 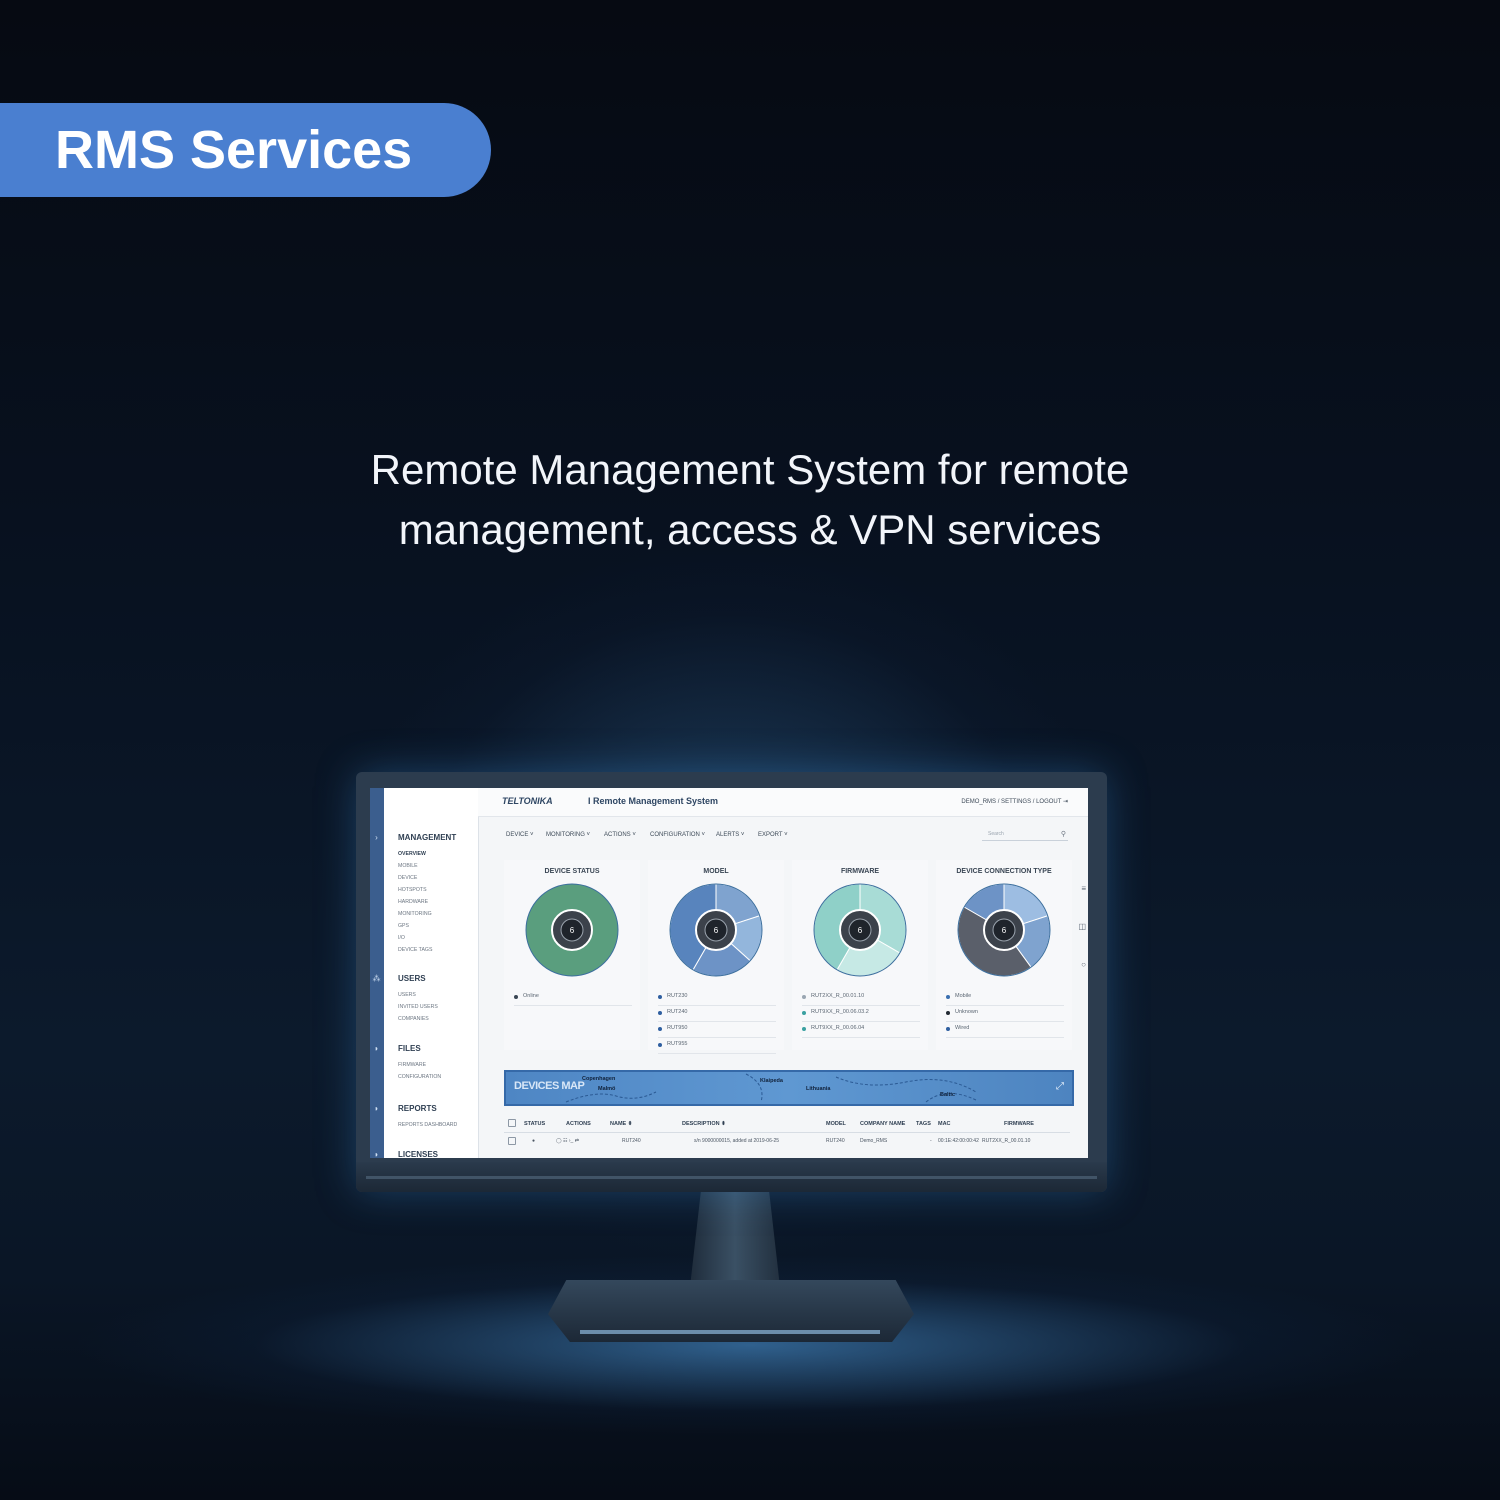 I want to click on col-tags: TAGS, so click(x=923, y=1124).